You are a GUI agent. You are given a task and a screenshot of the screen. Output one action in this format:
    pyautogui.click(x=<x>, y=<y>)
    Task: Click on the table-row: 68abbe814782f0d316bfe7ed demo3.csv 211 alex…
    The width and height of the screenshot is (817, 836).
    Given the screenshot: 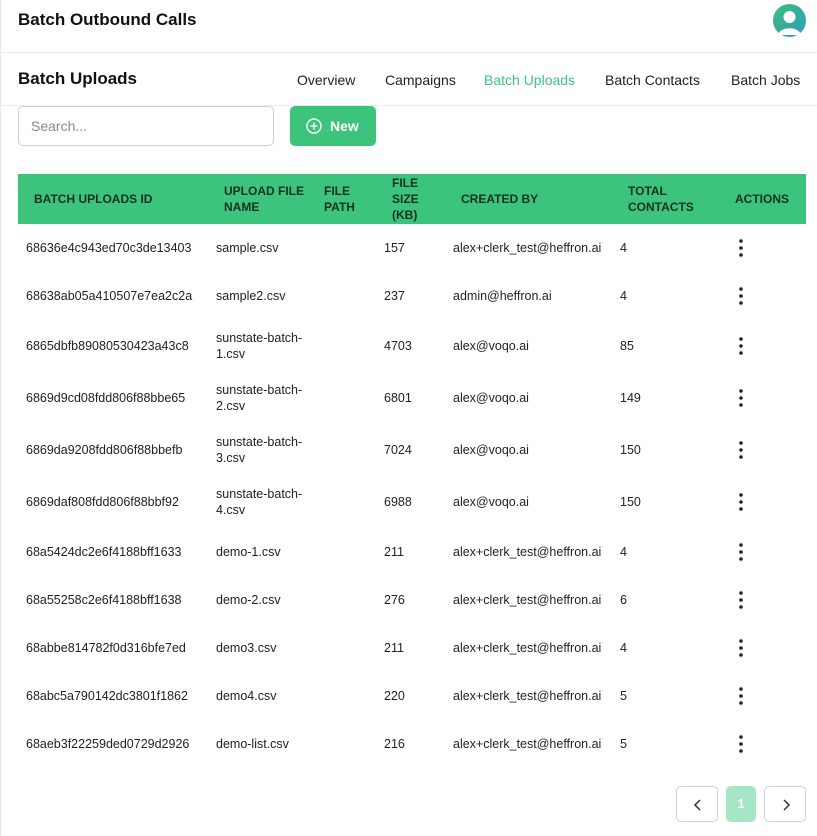 What is the action you would take?
    pyautogui.click(x=412, y=648)
    